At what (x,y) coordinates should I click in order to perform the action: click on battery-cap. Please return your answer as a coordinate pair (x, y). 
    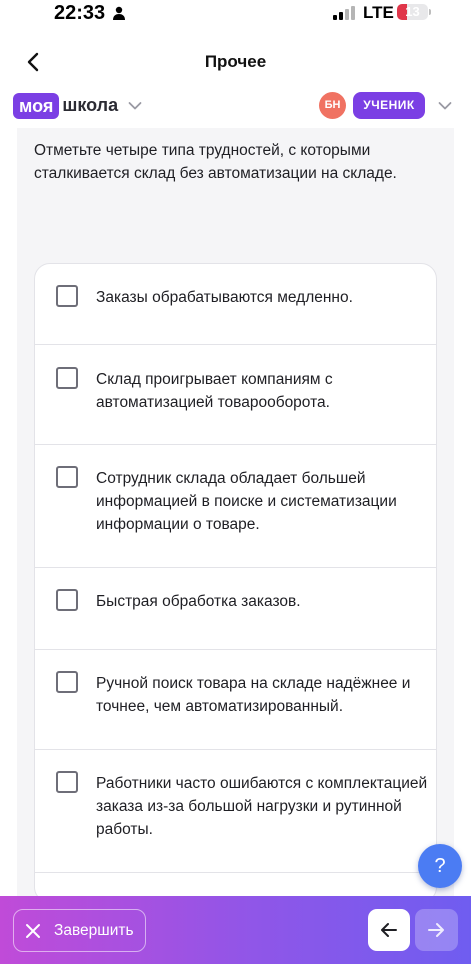
    Looking at the image, I should click on (430, 12).